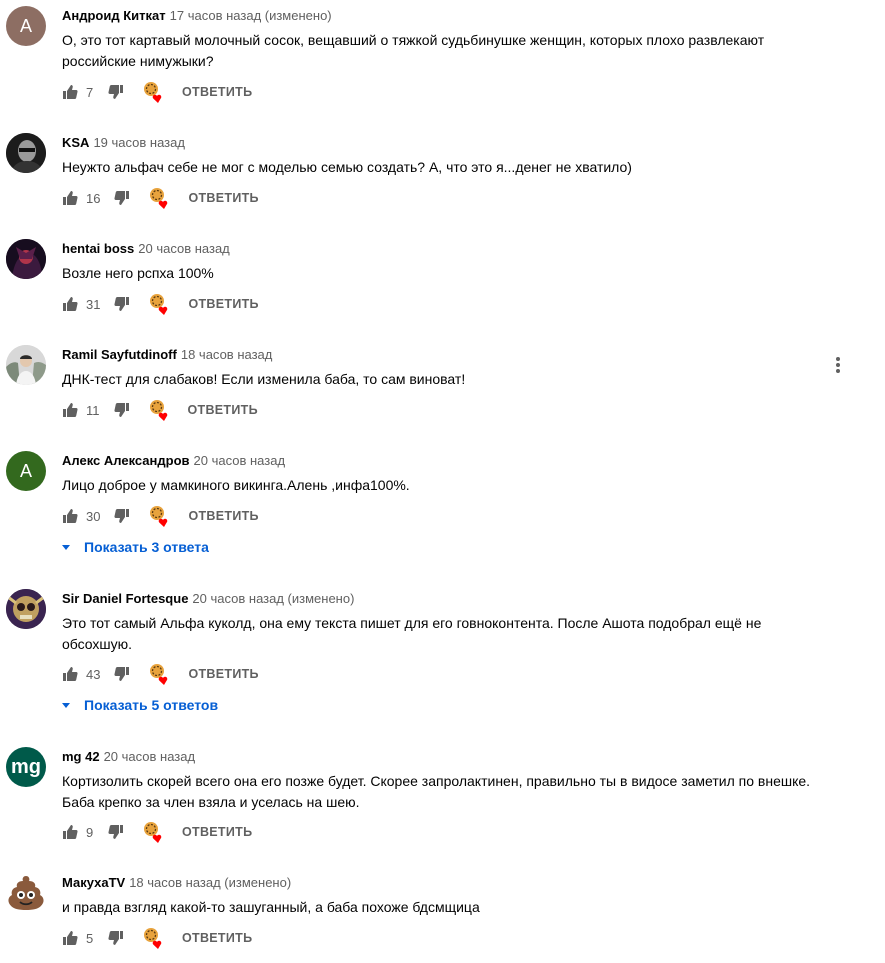 The width and height of the screenshot is (885, 963). I want to click on comment-actions: 43 ОТВЕТИТЬ, so click(160, 674).